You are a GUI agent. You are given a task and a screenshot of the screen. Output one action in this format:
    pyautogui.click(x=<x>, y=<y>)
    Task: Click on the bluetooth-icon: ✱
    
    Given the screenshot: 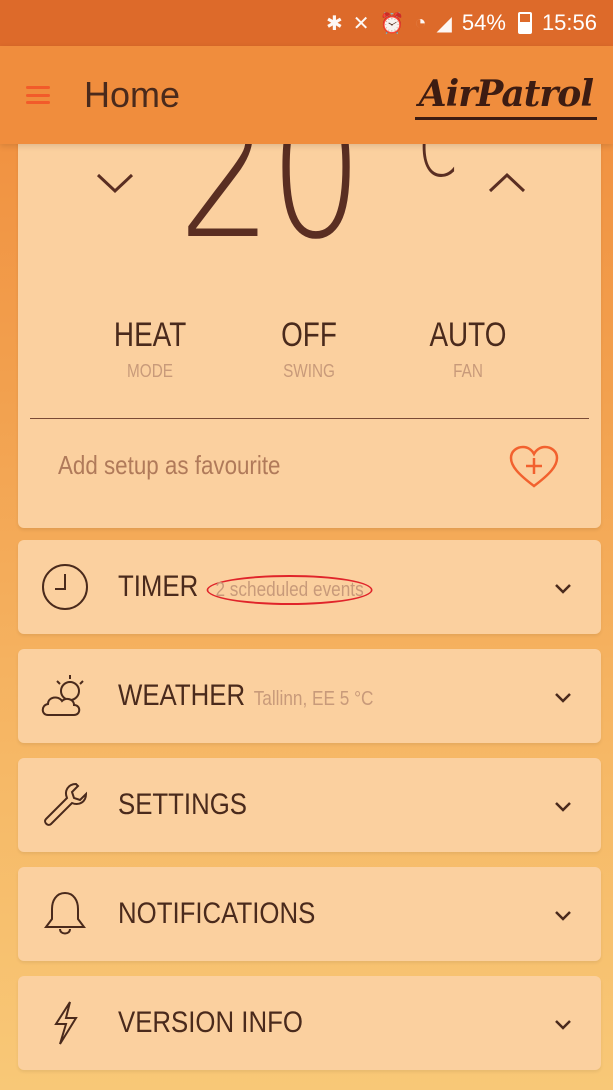 What is the action you would take?
    pyautogui.click(x=334, y=23)
    